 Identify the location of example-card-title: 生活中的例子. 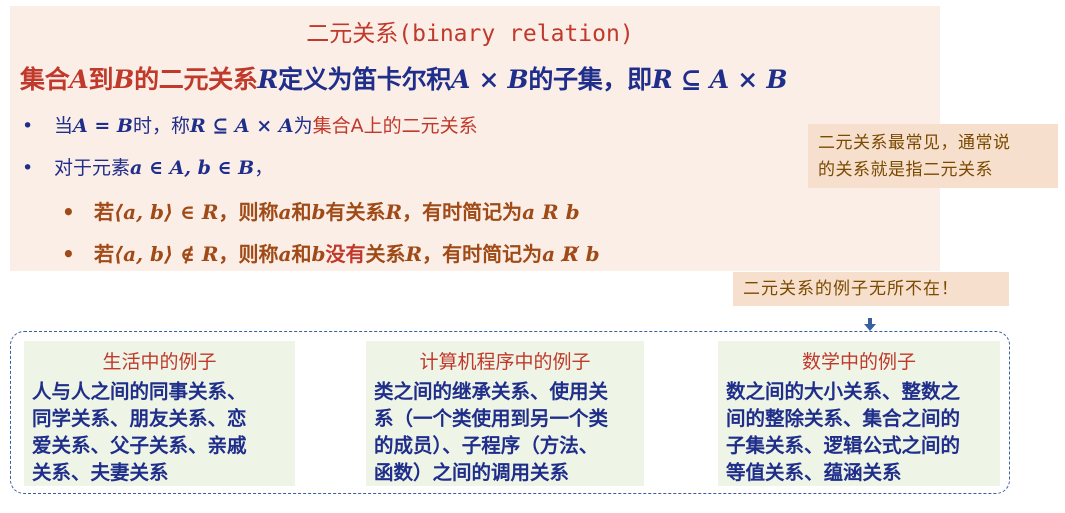
(159, 362).